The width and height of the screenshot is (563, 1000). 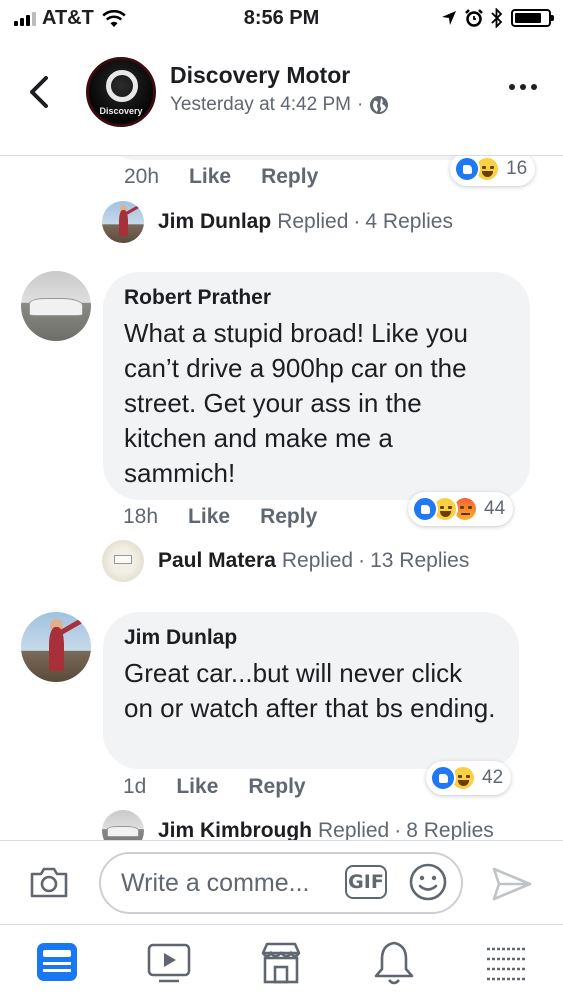 I want to click on more-options-button, so click(x=523, y=87).